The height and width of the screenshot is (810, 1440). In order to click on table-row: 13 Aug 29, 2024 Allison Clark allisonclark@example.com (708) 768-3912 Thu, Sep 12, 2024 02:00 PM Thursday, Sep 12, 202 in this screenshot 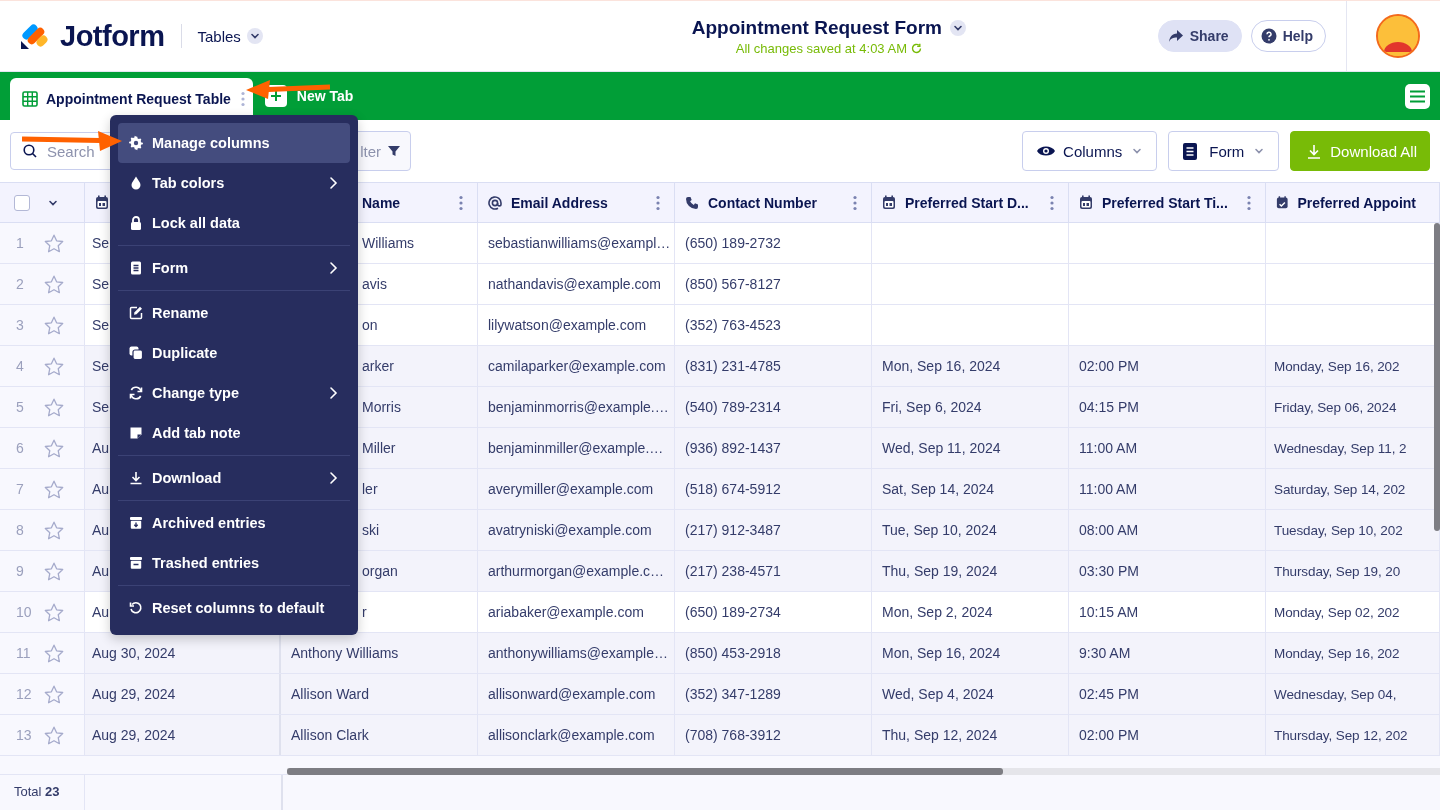, I will do `click(720, 735)`.